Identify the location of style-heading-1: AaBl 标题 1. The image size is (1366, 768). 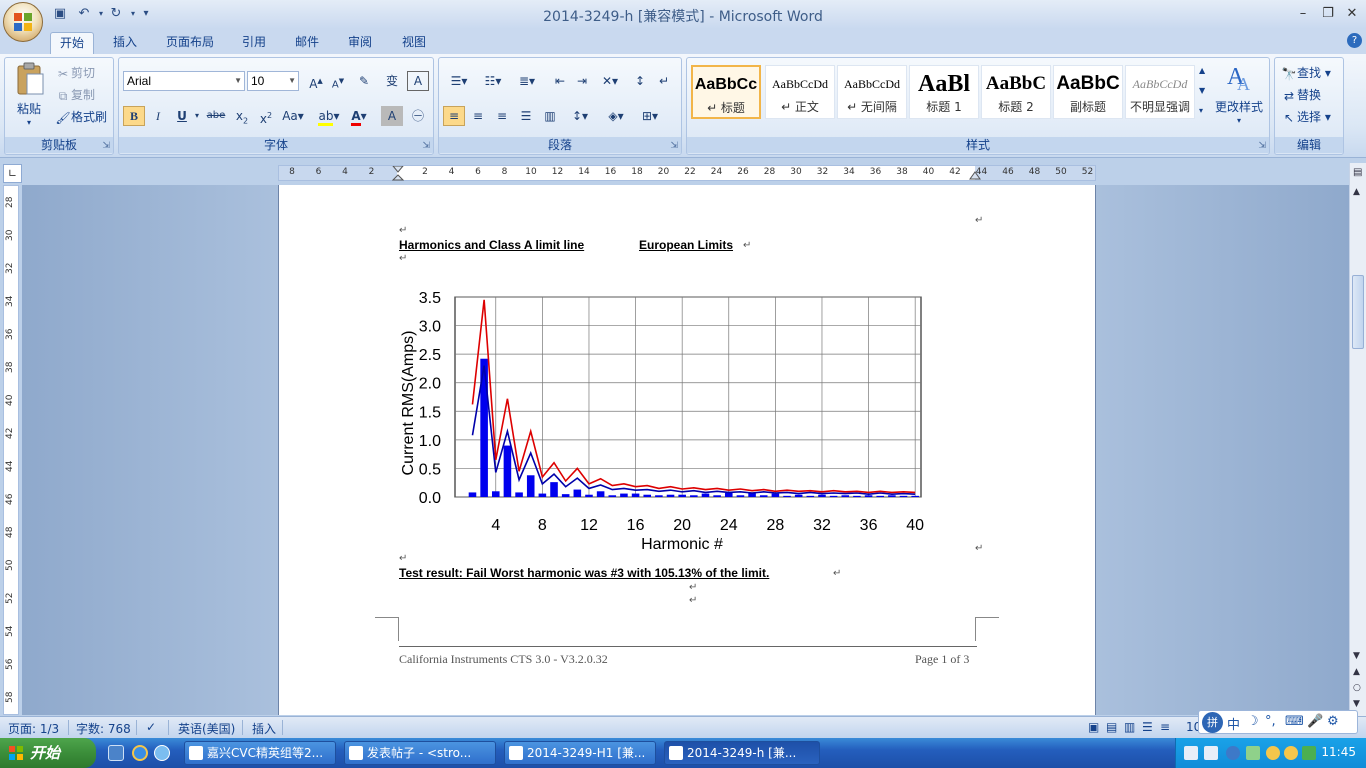
(944, 92).